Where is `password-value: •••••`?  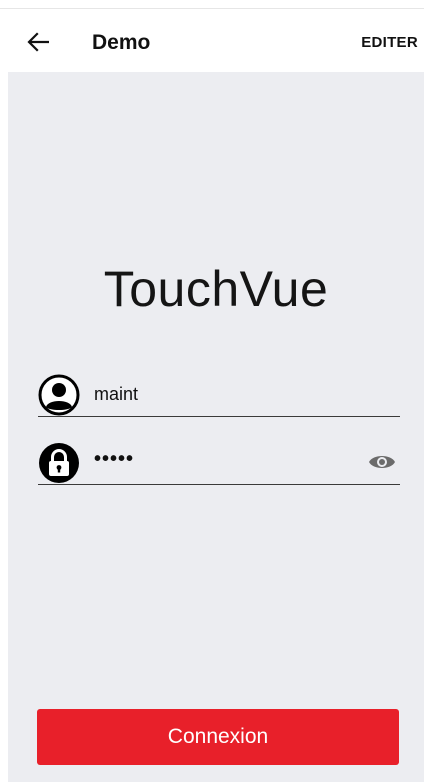
password-value: ••••• is located at coordinates (114, 459).